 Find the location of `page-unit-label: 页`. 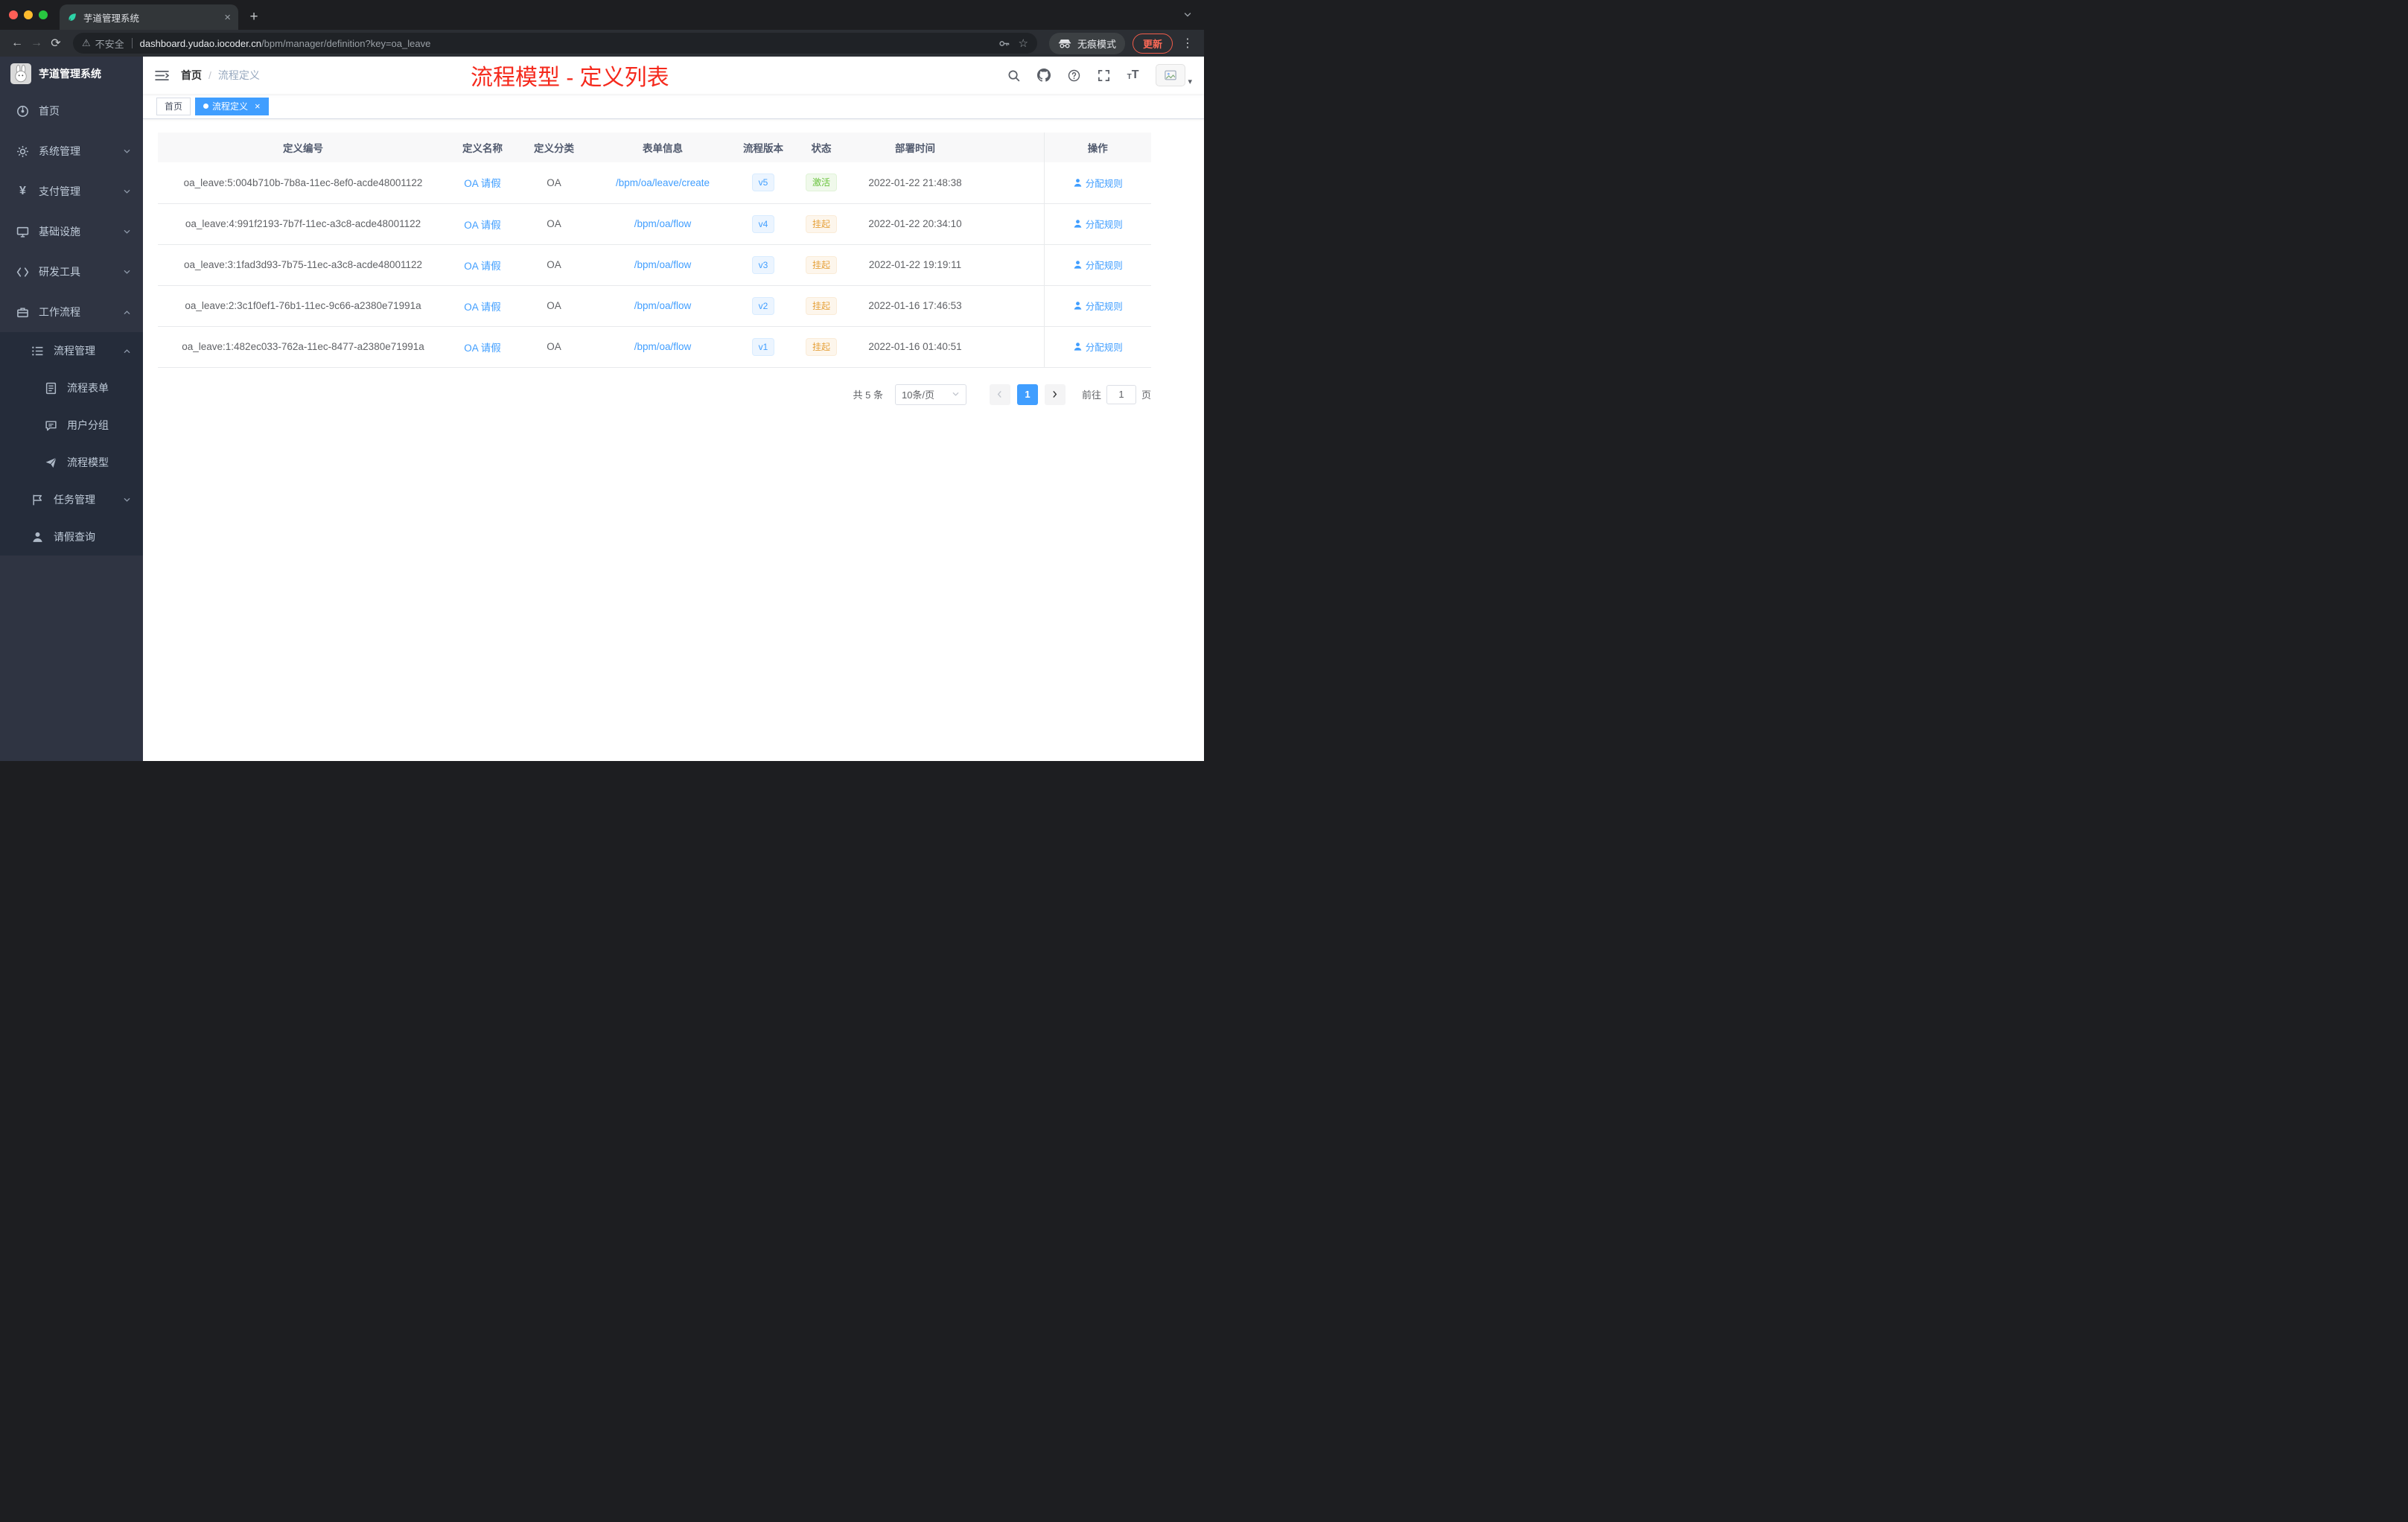

page-unit-label: 页 is located at coordinates (1146, 395).